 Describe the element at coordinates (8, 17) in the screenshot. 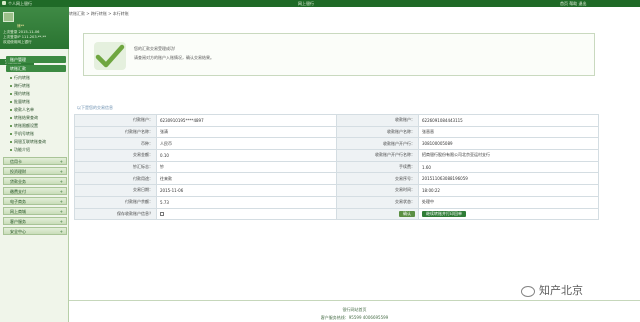

I see `avatar` at that location.